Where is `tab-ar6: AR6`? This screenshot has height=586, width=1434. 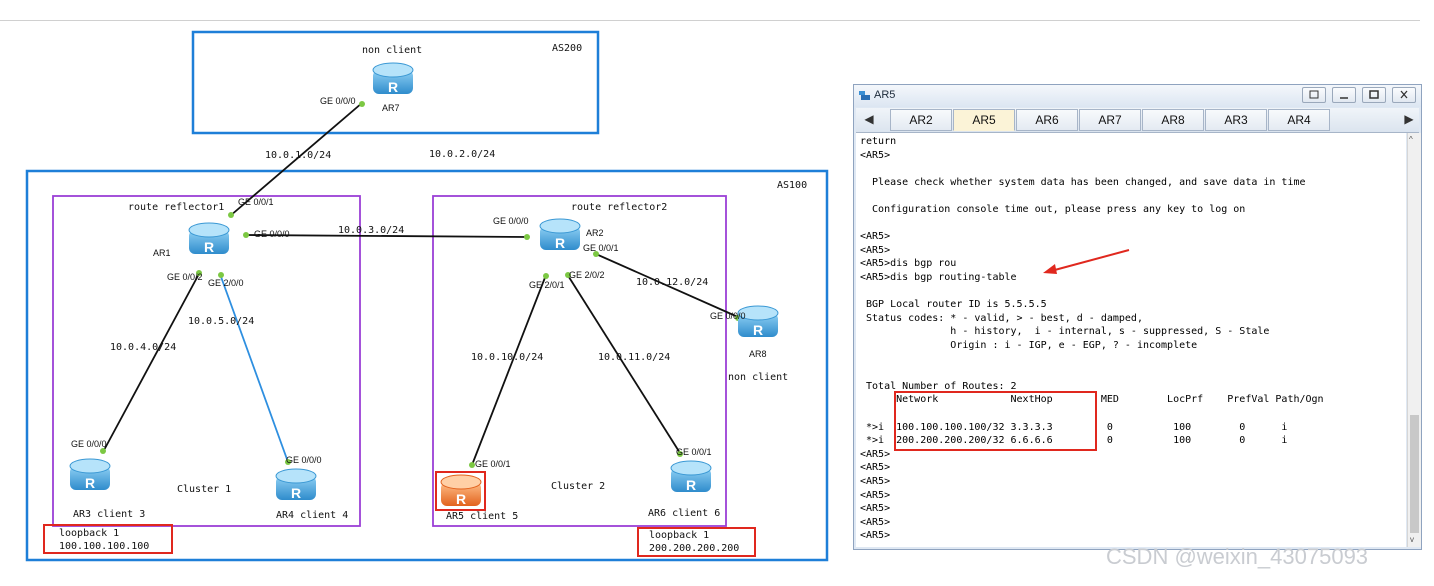 tab-ar6: AR6 is located at coordinates (1047, 120).